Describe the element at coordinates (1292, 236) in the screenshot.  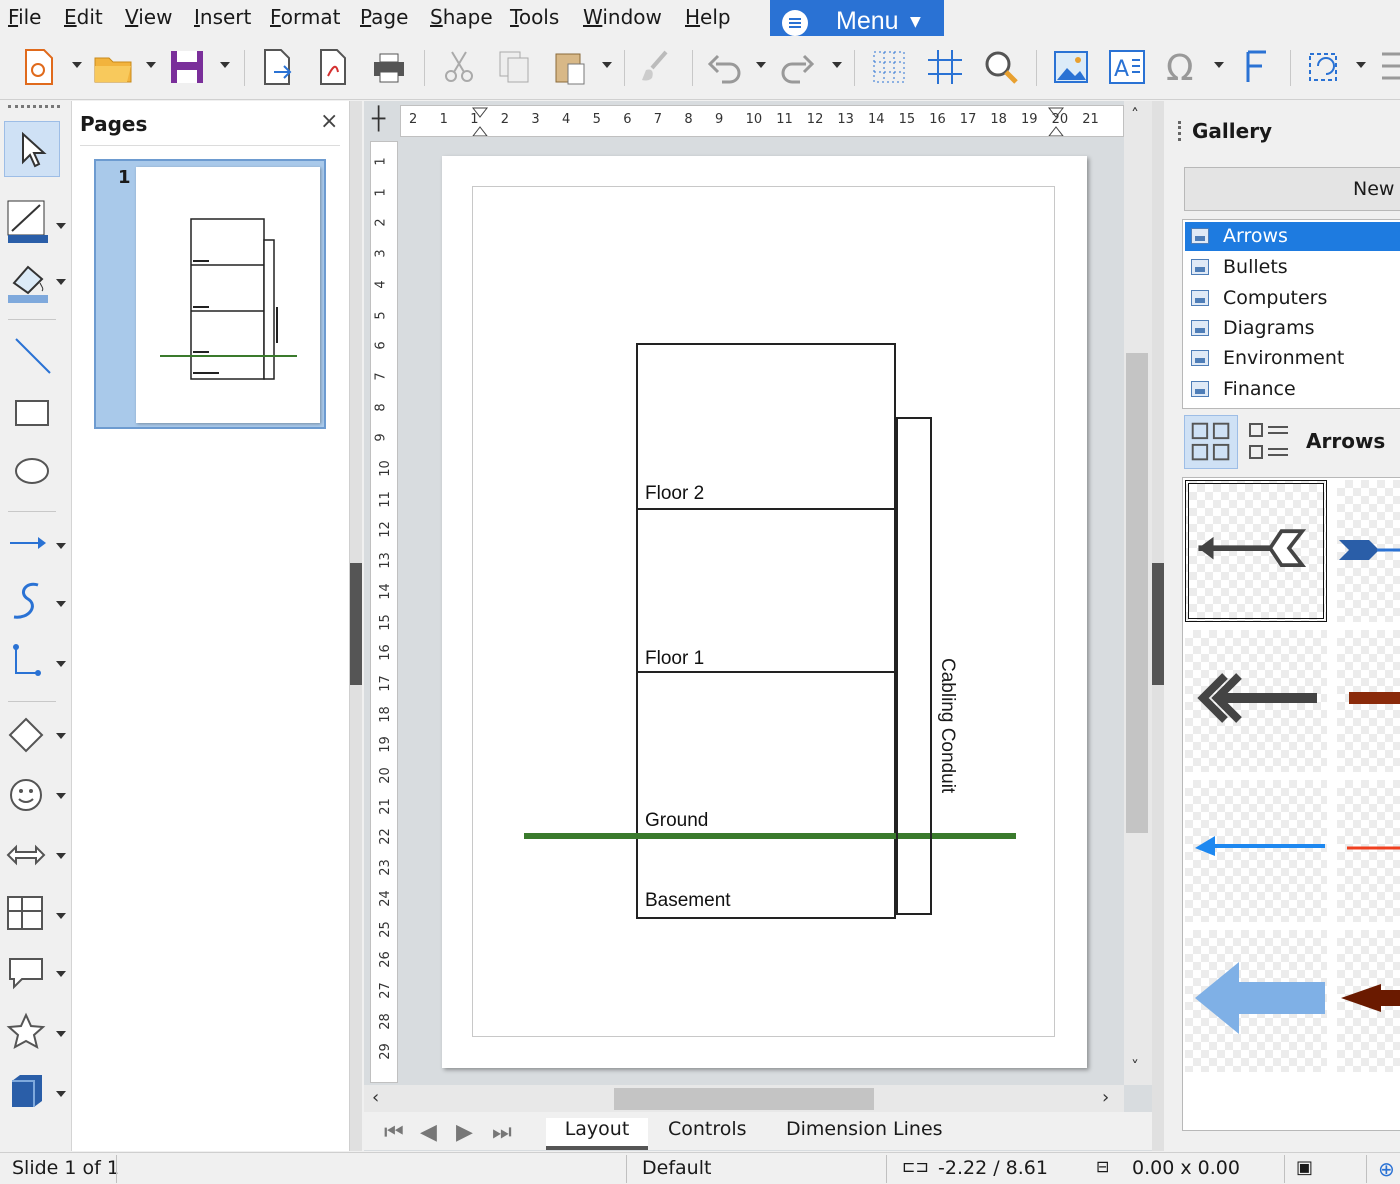
I see `theme-item-arrows: Arrows` at that location.